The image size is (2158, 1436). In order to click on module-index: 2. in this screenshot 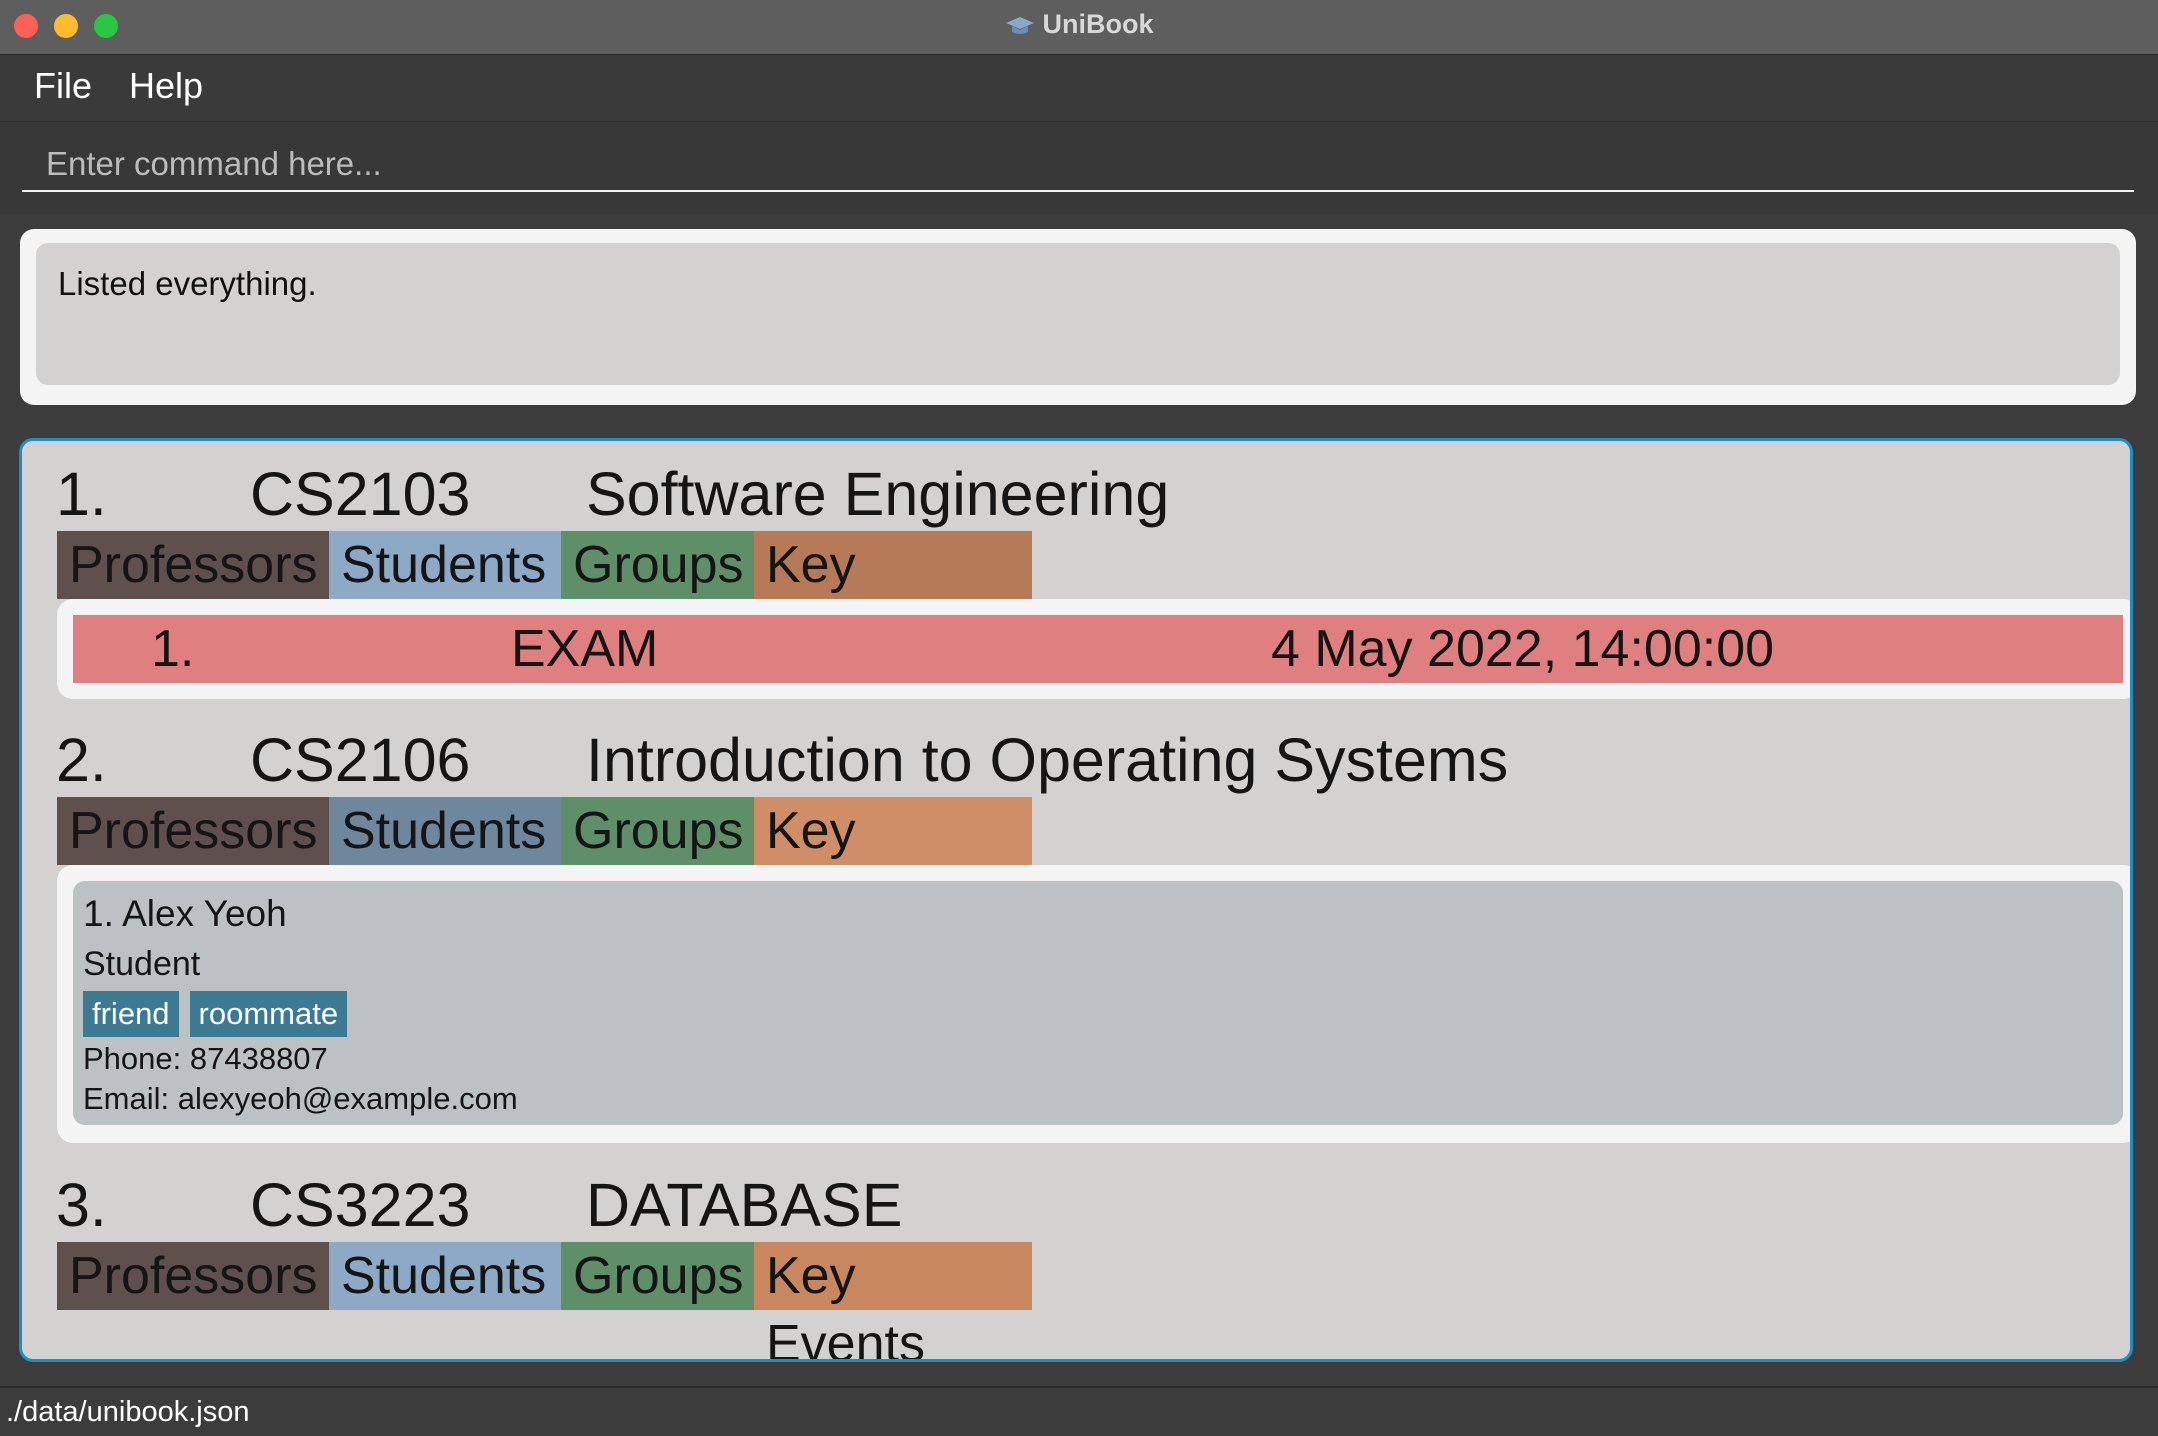, I will do `click(81, 760)`.